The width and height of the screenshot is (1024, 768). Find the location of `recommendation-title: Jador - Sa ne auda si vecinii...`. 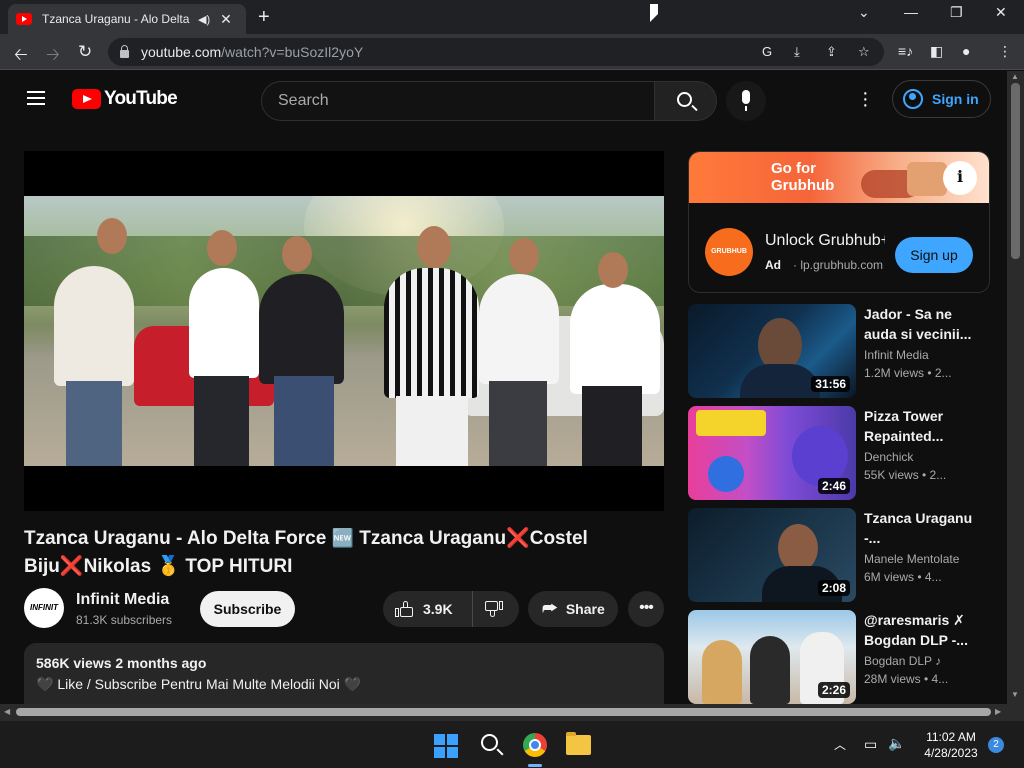

recommendation-title: Jador - Sa ne auda si vecinii... is located at coordinates (924, 324).